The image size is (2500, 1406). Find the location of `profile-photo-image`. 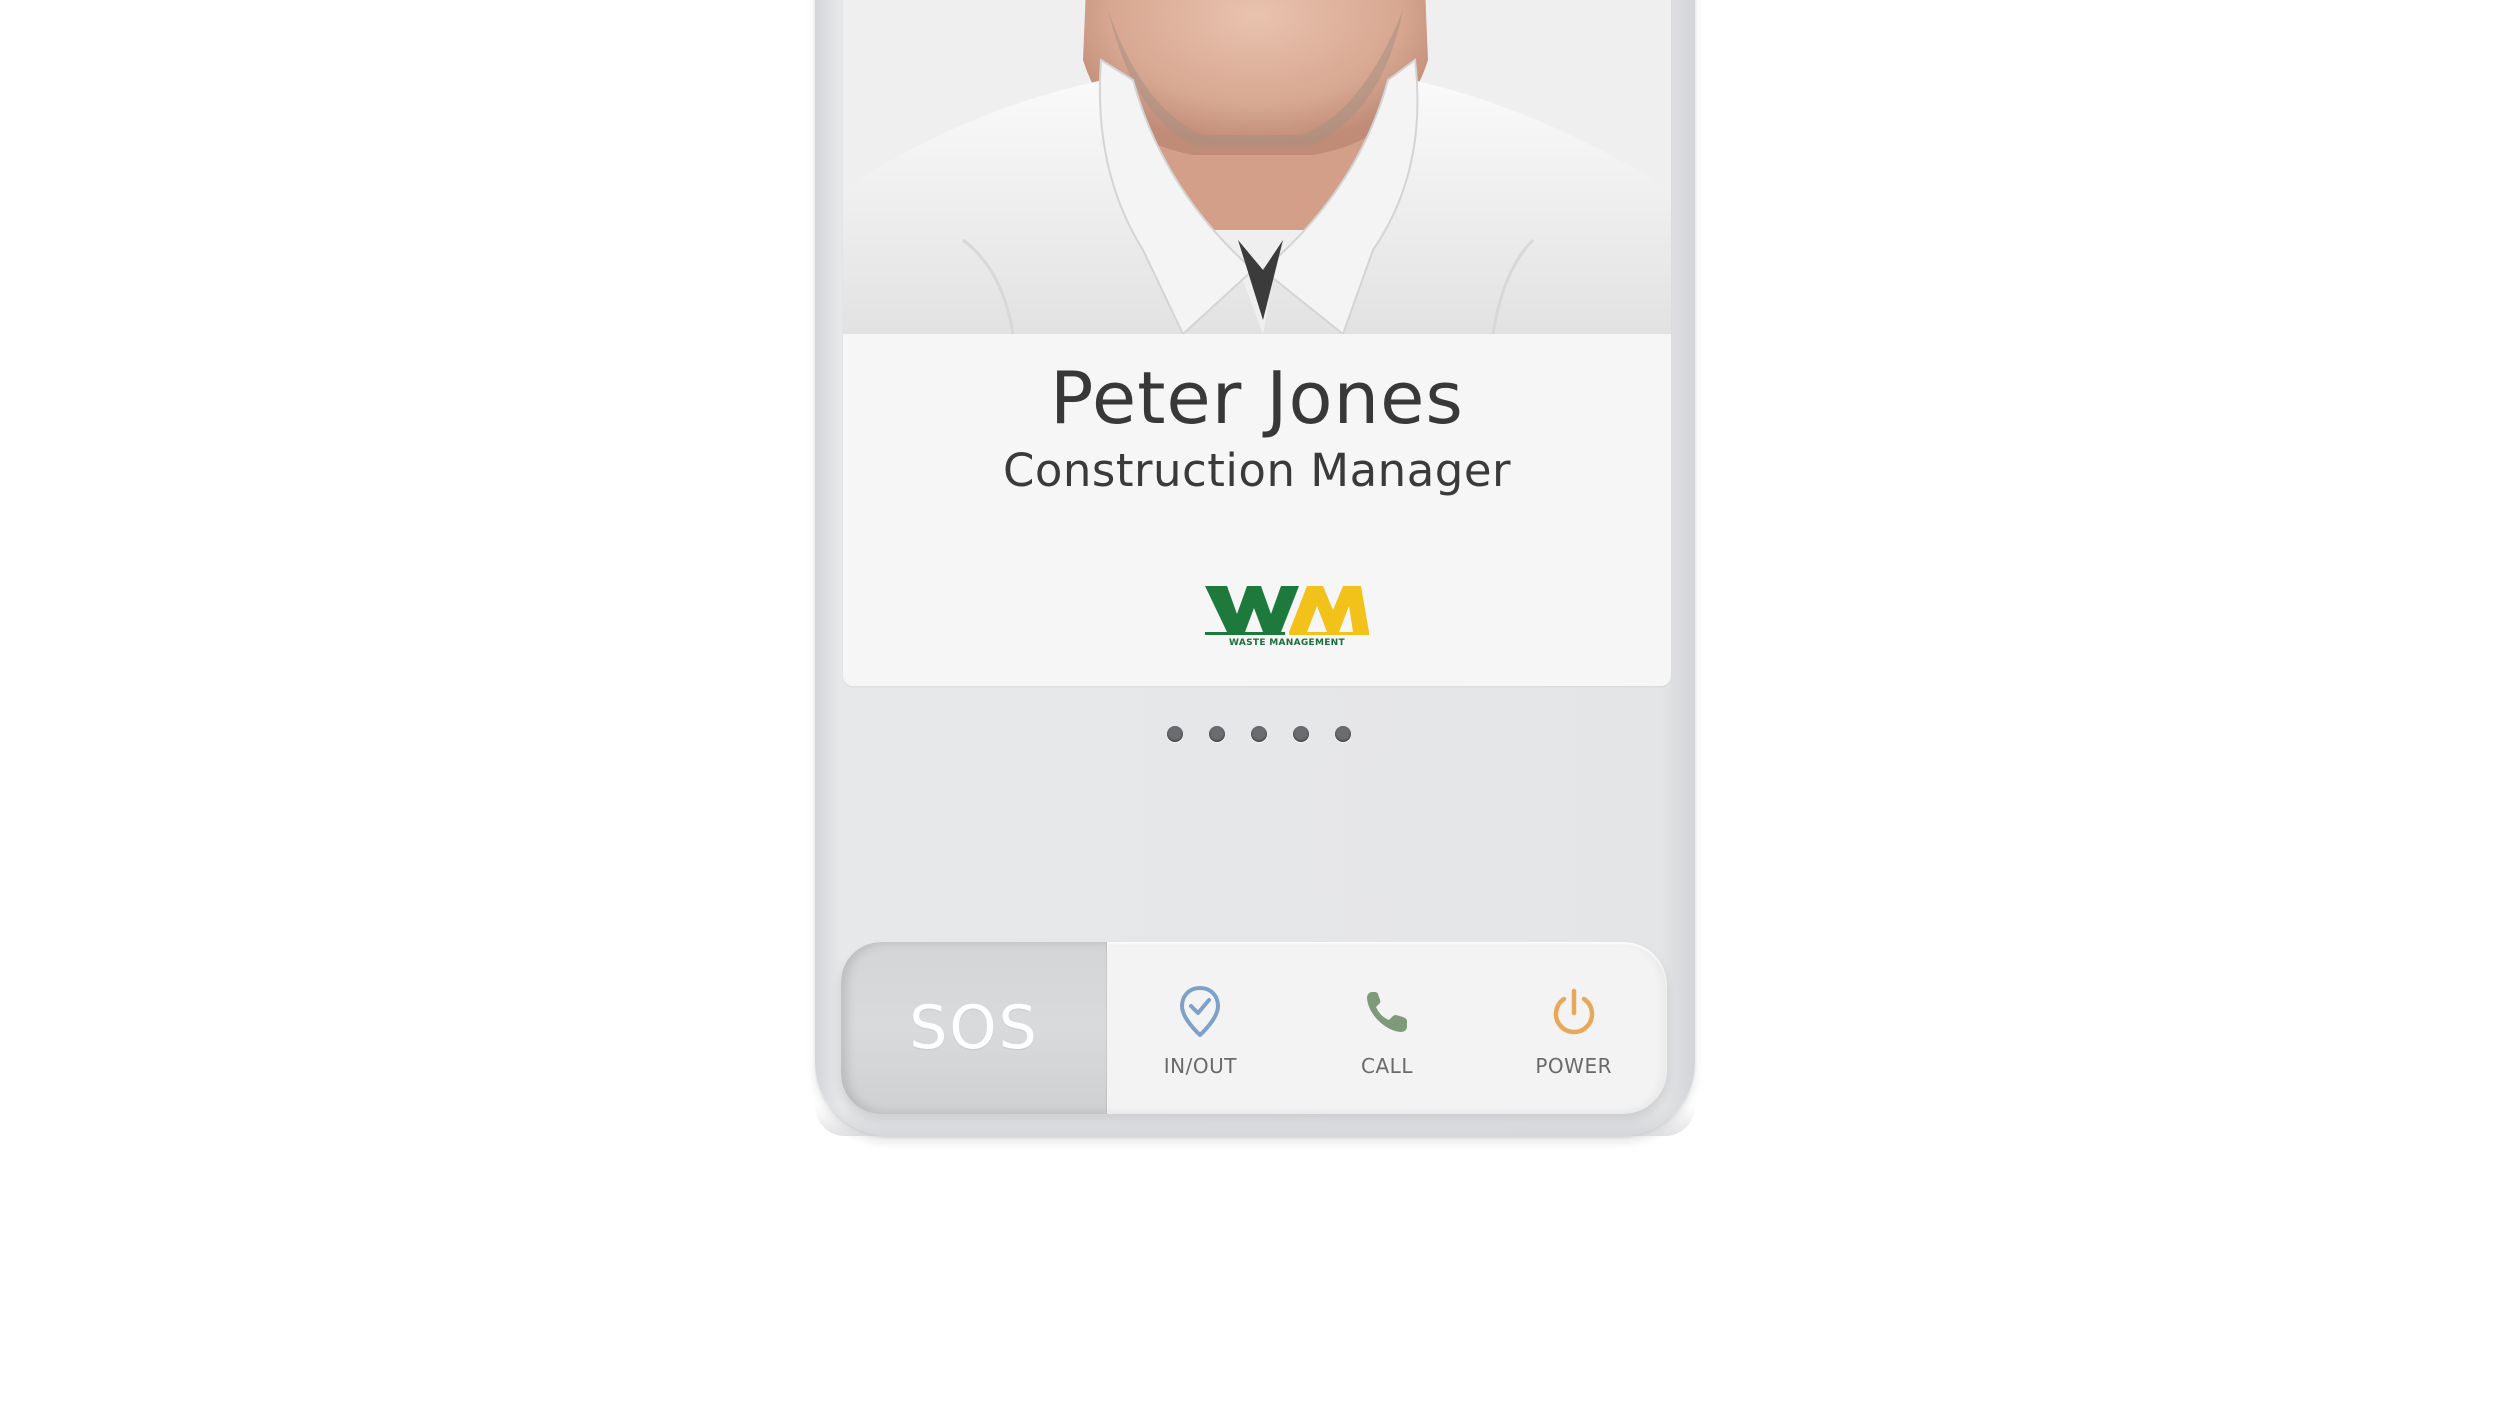

profile-photo-image is located at coordinates (1257, 167).